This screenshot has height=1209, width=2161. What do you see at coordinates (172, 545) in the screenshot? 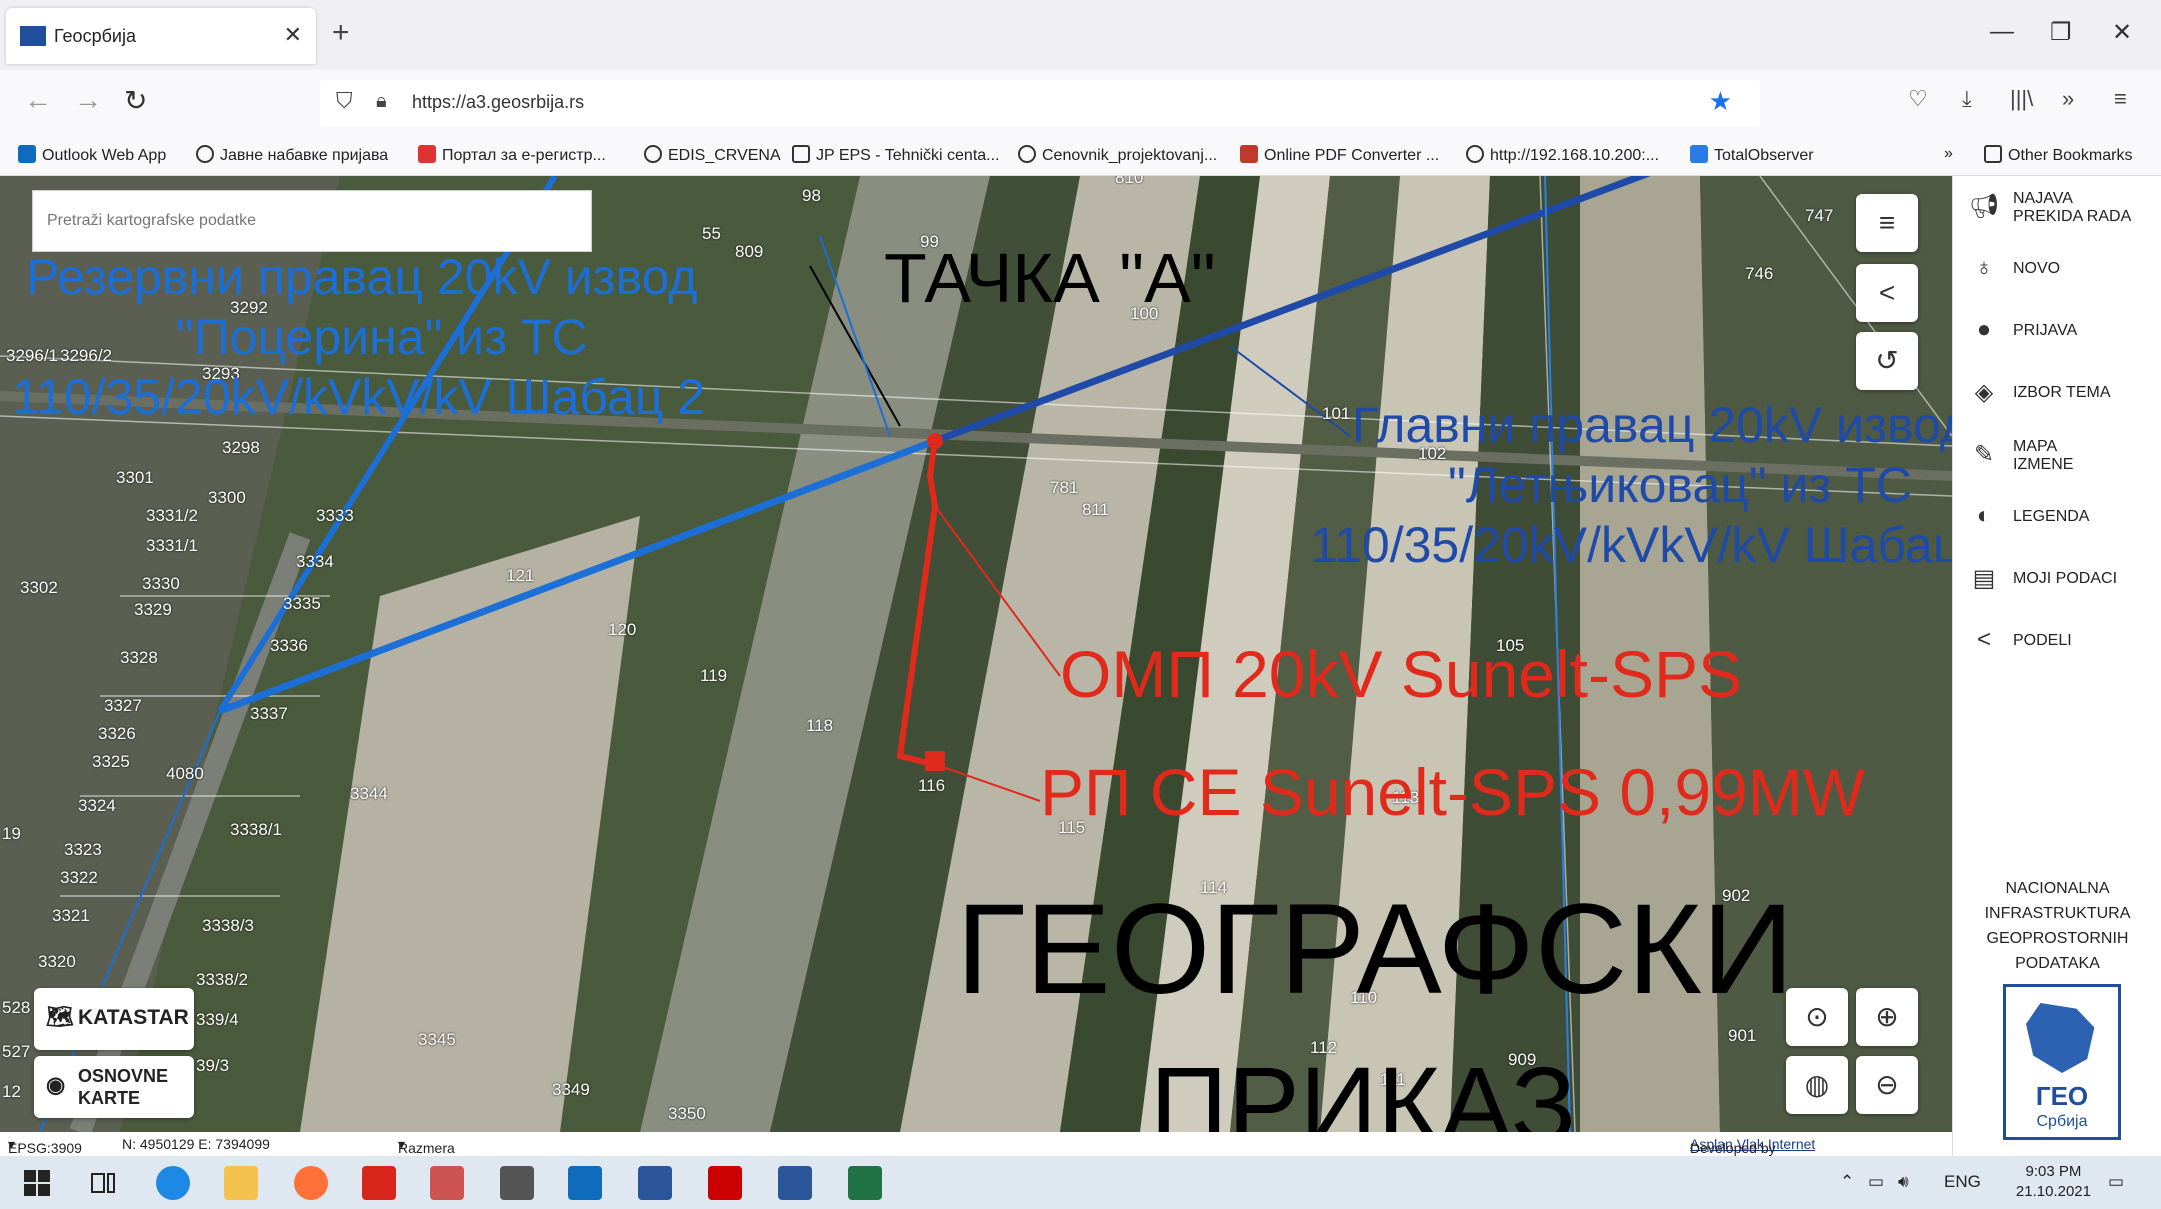
I see `parcel-label: 3331/1` at bounding box center [172, 545].